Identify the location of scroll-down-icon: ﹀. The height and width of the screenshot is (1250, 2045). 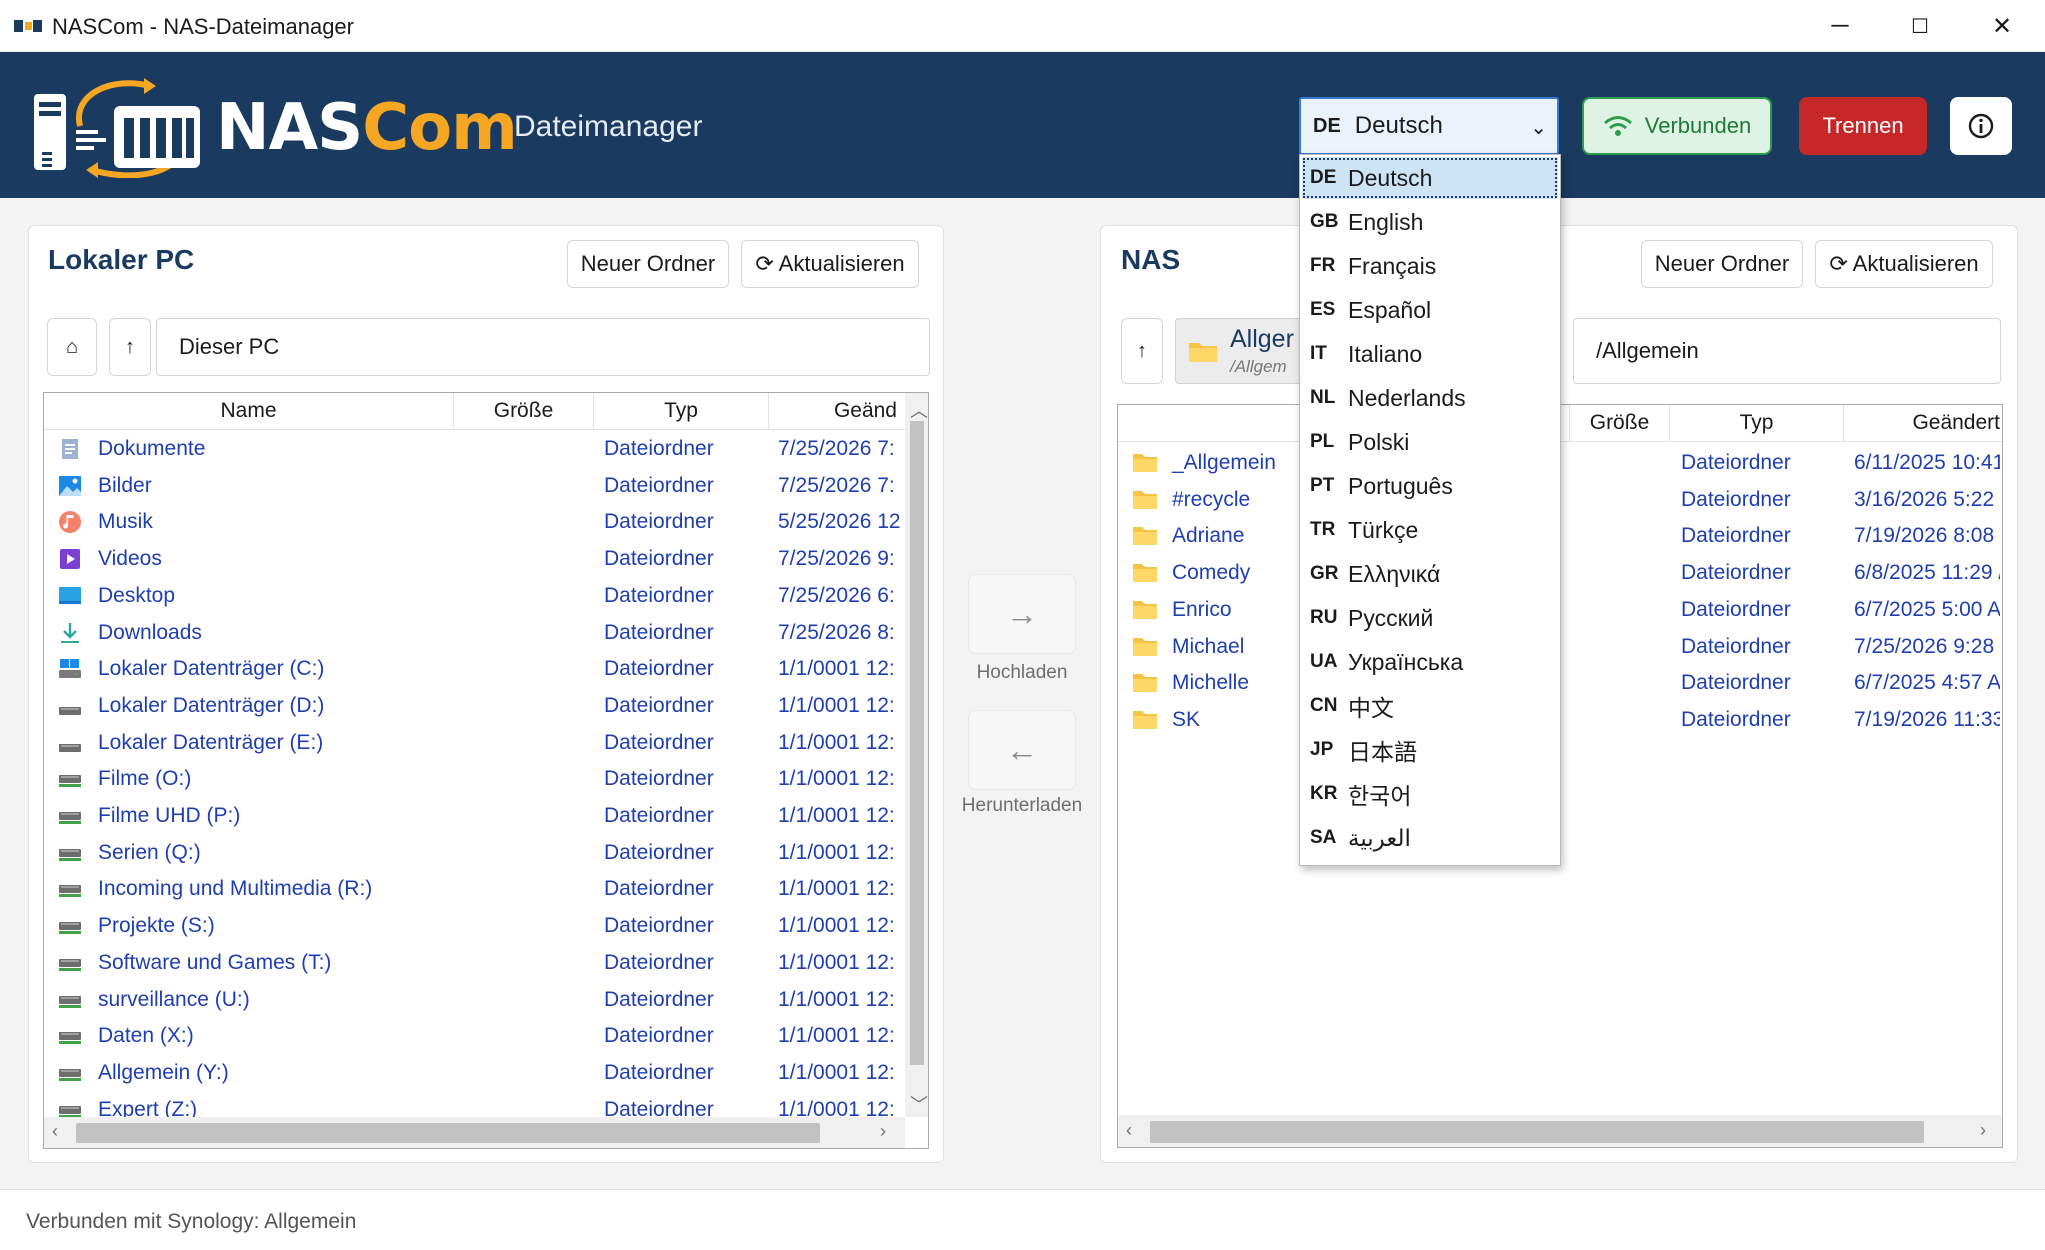
(919, 1104).